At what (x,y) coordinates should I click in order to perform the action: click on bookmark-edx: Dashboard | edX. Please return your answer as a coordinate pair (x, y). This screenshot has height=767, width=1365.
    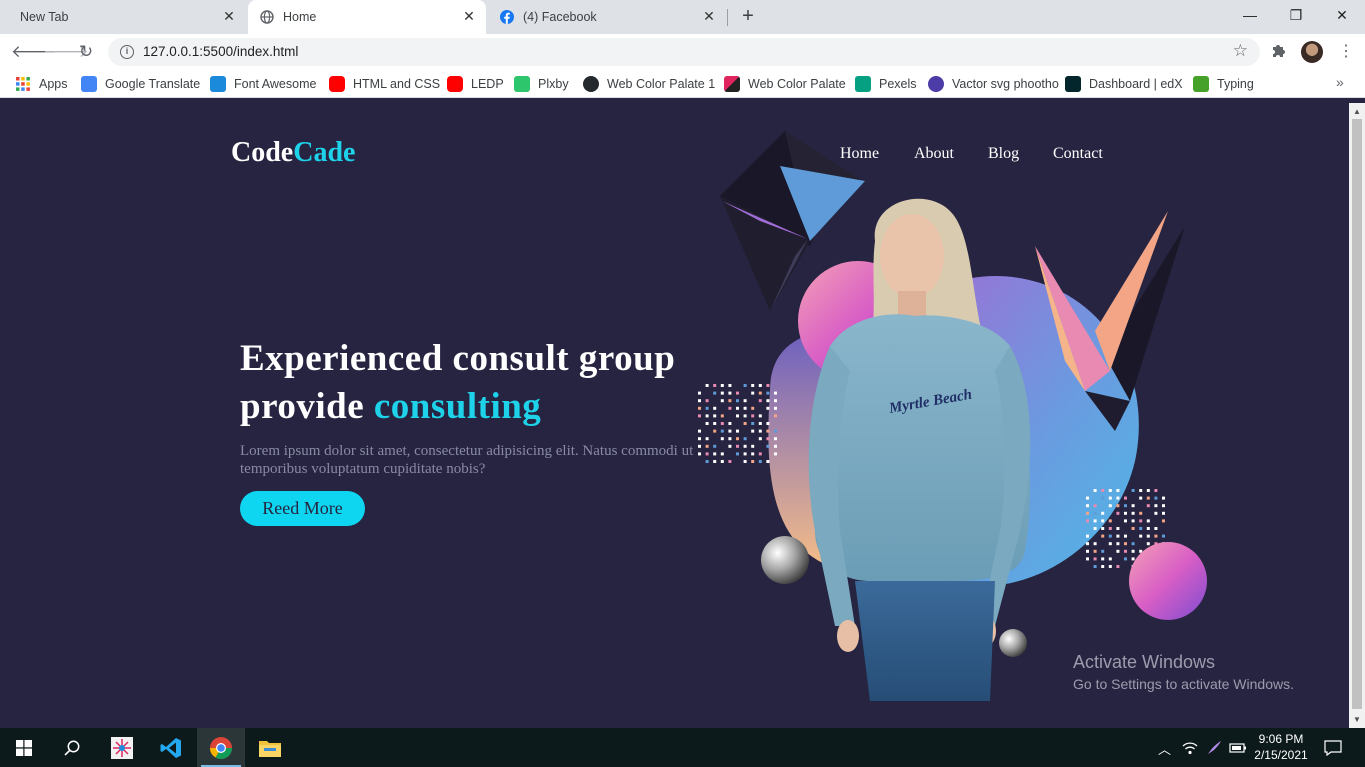
    Looking at the image, I should click on (1124, 84).